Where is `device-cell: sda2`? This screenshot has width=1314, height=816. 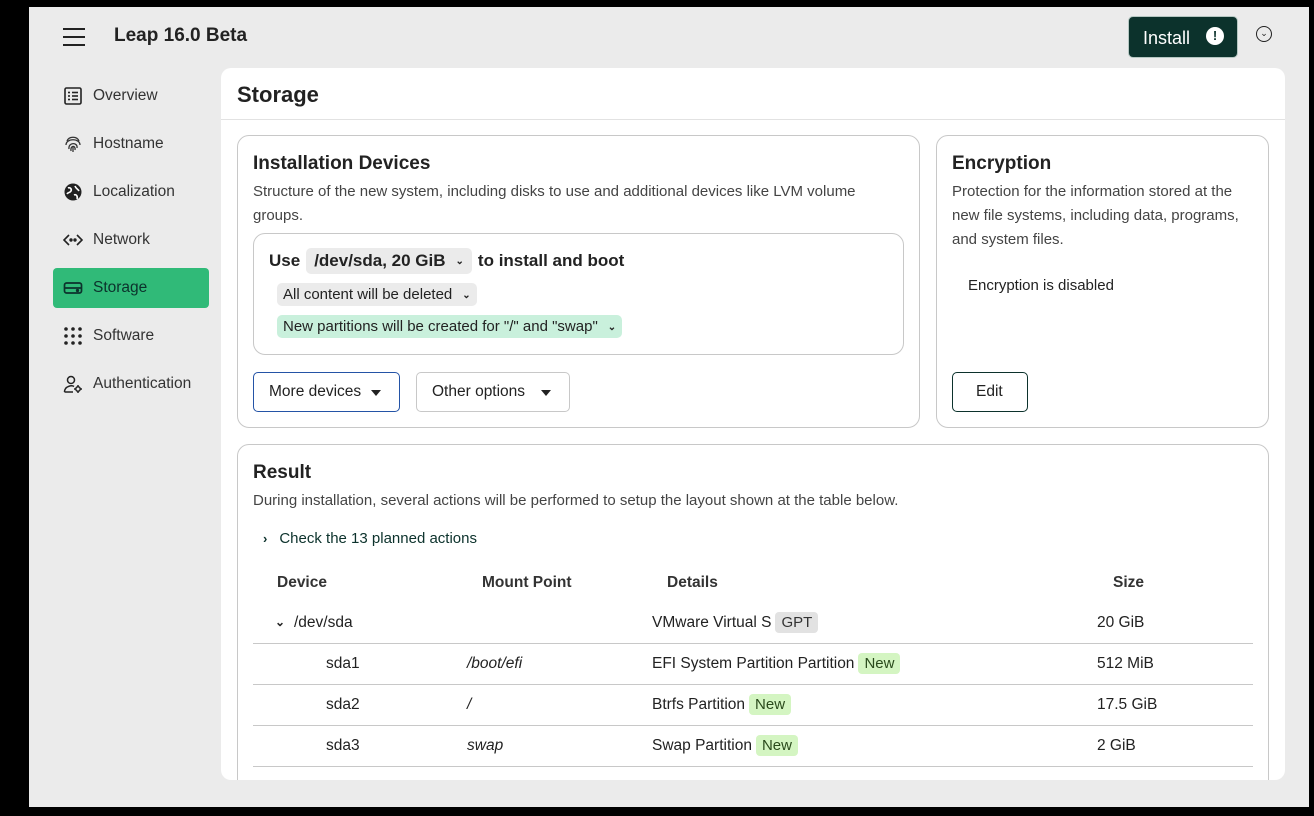
device-cell: sda2 is located at coordinates (343, 704).